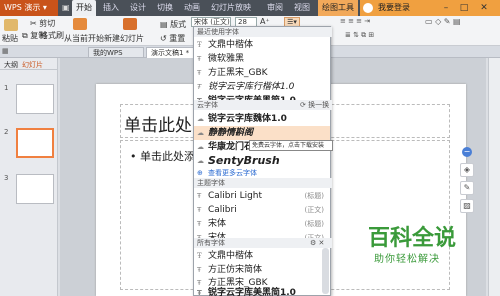  Describe the element at coordinates (467, 170) in the screenshot. I see `style-icon: ◈` at that location.